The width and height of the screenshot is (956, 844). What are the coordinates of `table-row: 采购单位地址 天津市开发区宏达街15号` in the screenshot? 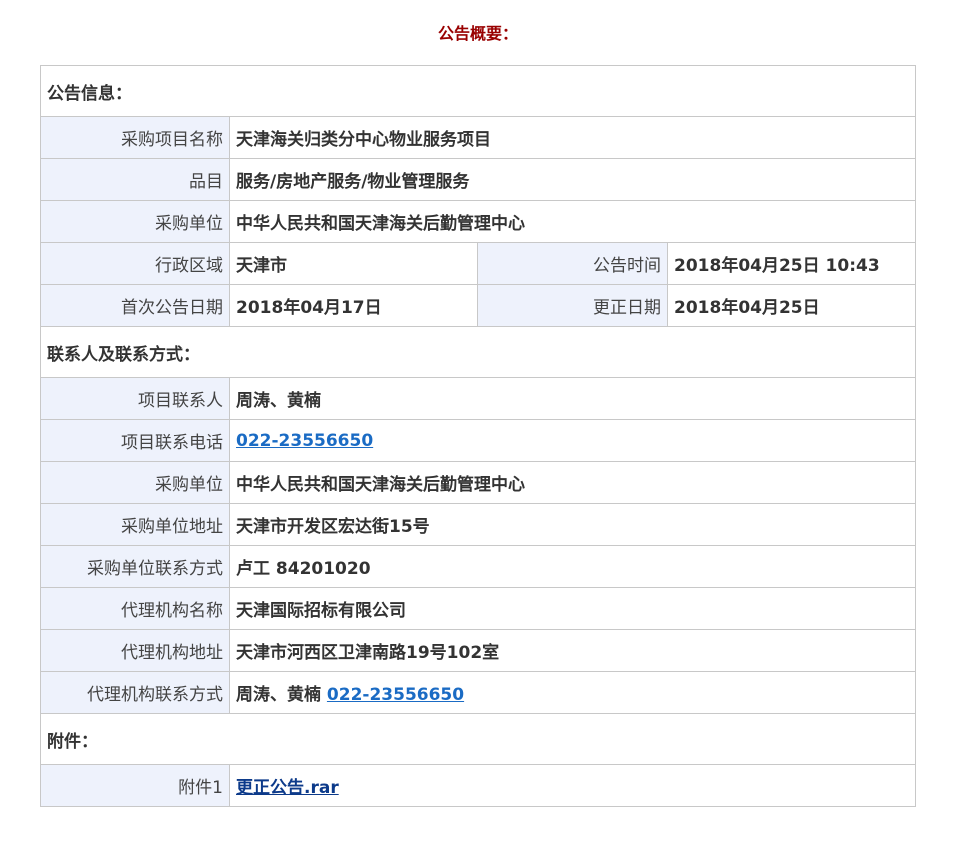 It's located at (478, 524).